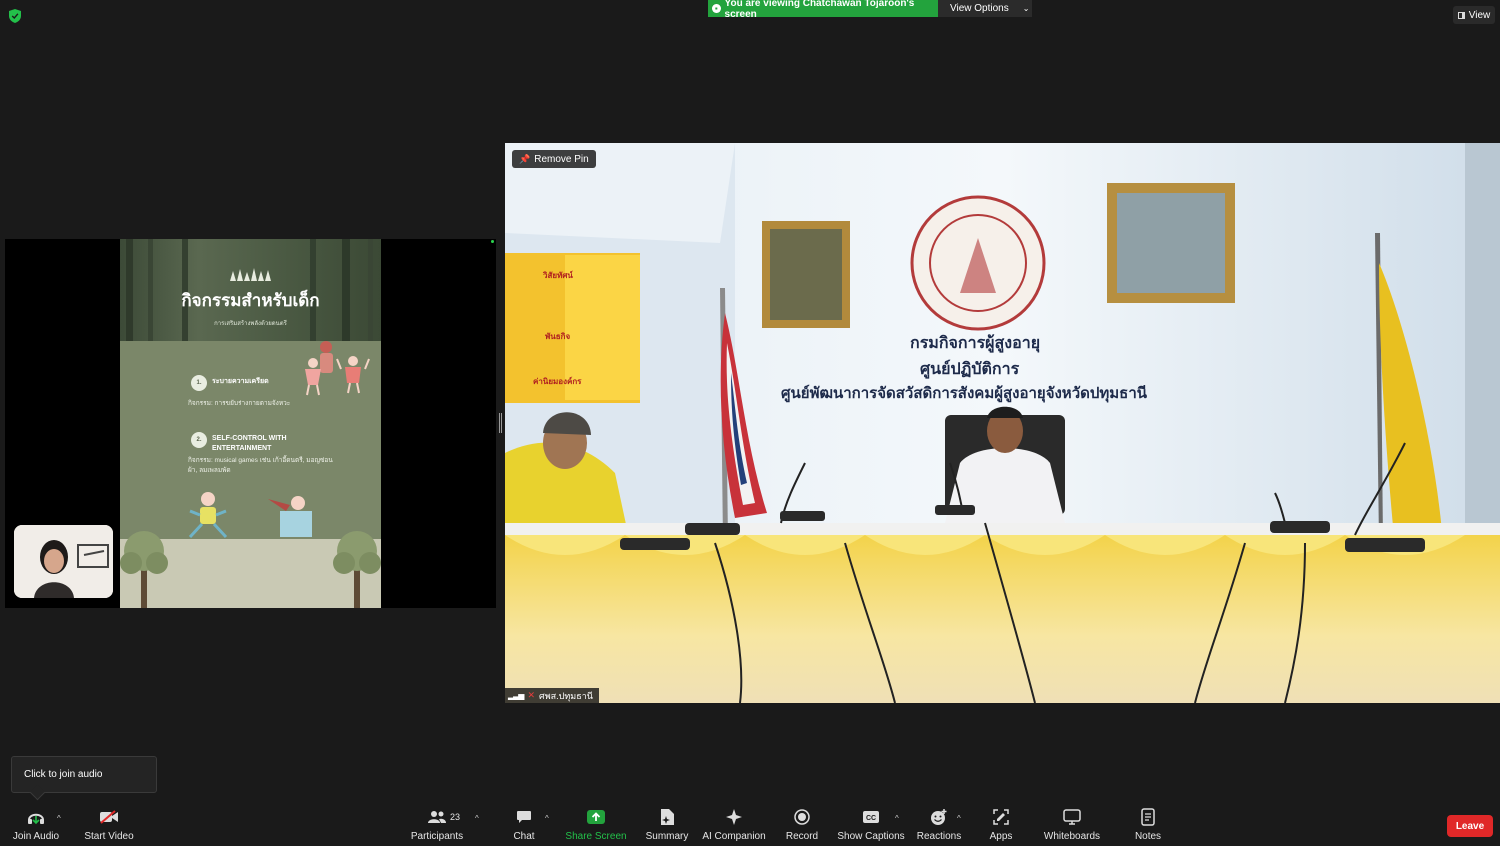  What do you see at coordinates (337, 368) in the screenshot?
I see `dancing-kids-illustration` at bounding box center [337, 368].